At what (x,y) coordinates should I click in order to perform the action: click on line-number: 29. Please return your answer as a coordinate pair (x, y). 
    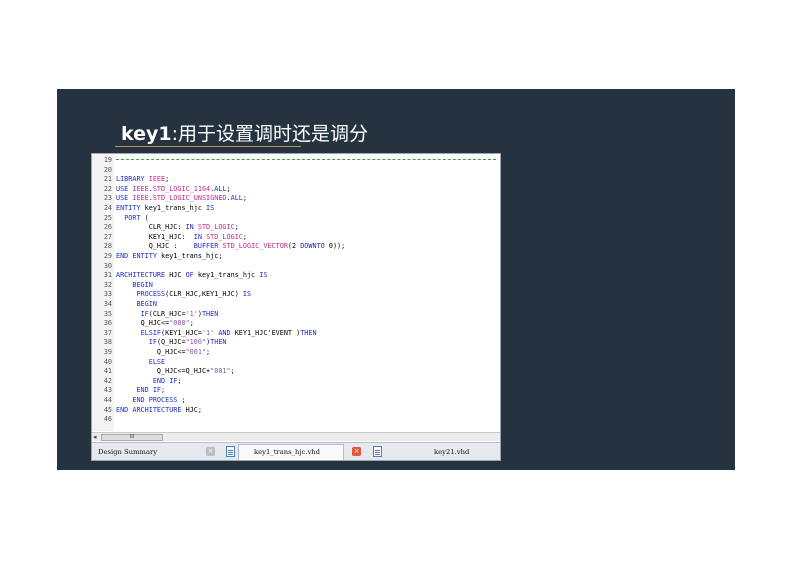
    Looking at the image, I should click on (107, 256).